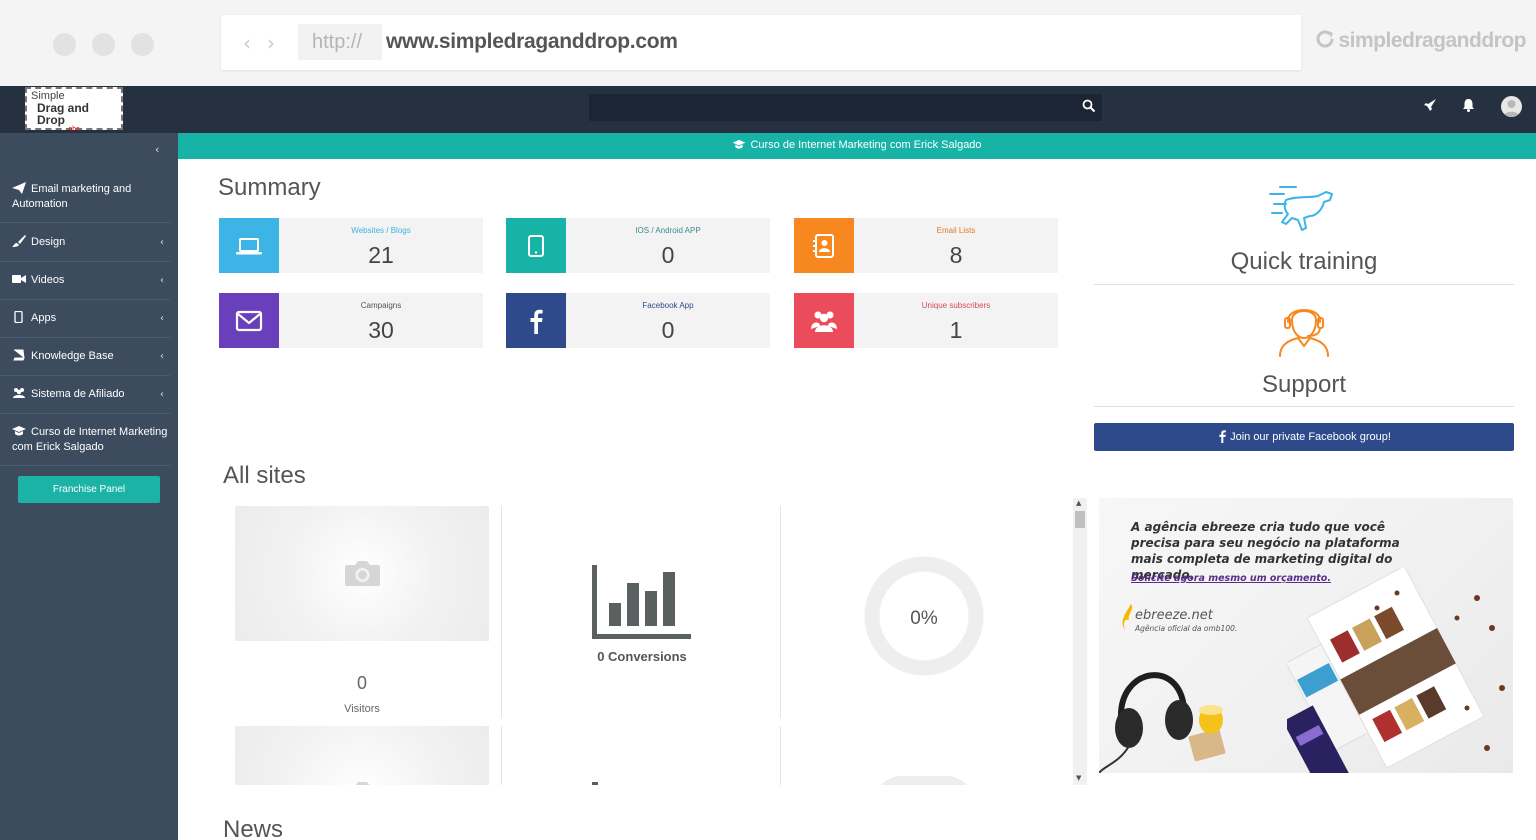  I want to click on stat-card-campaigns: Campaigns 30, so click(351, 320).